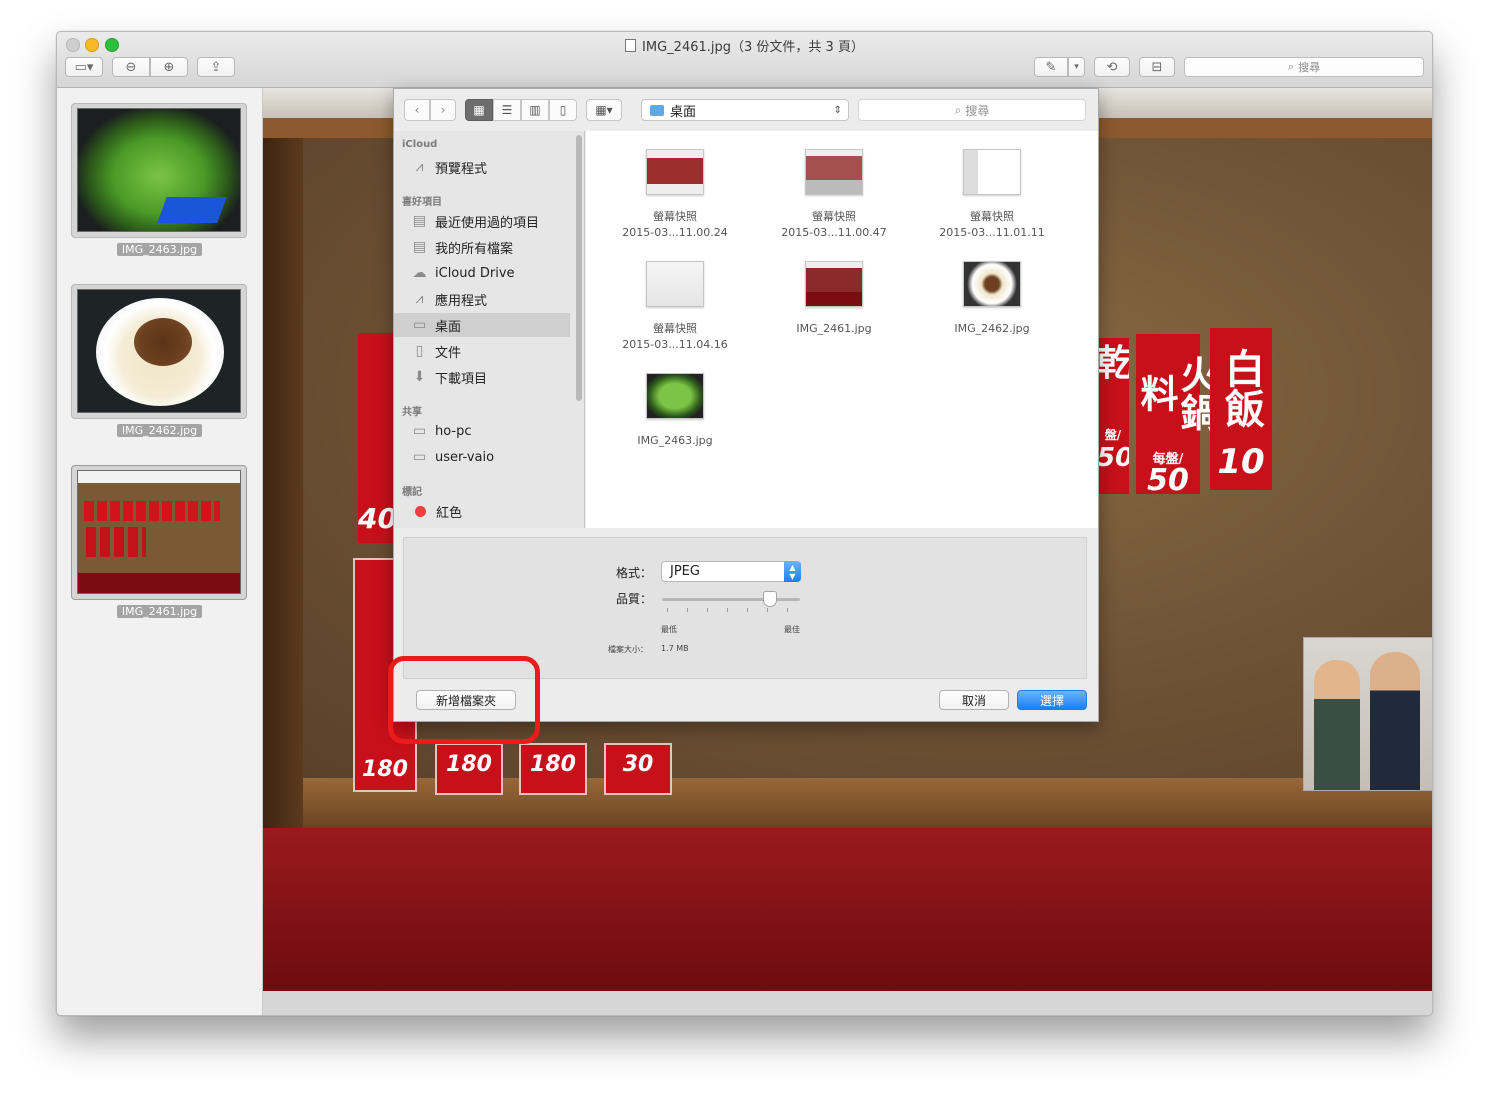  What do you see at coordinates (152, 511) in the screenshot?
I see `menu-strip-shape` at bounding box center [152, 511].